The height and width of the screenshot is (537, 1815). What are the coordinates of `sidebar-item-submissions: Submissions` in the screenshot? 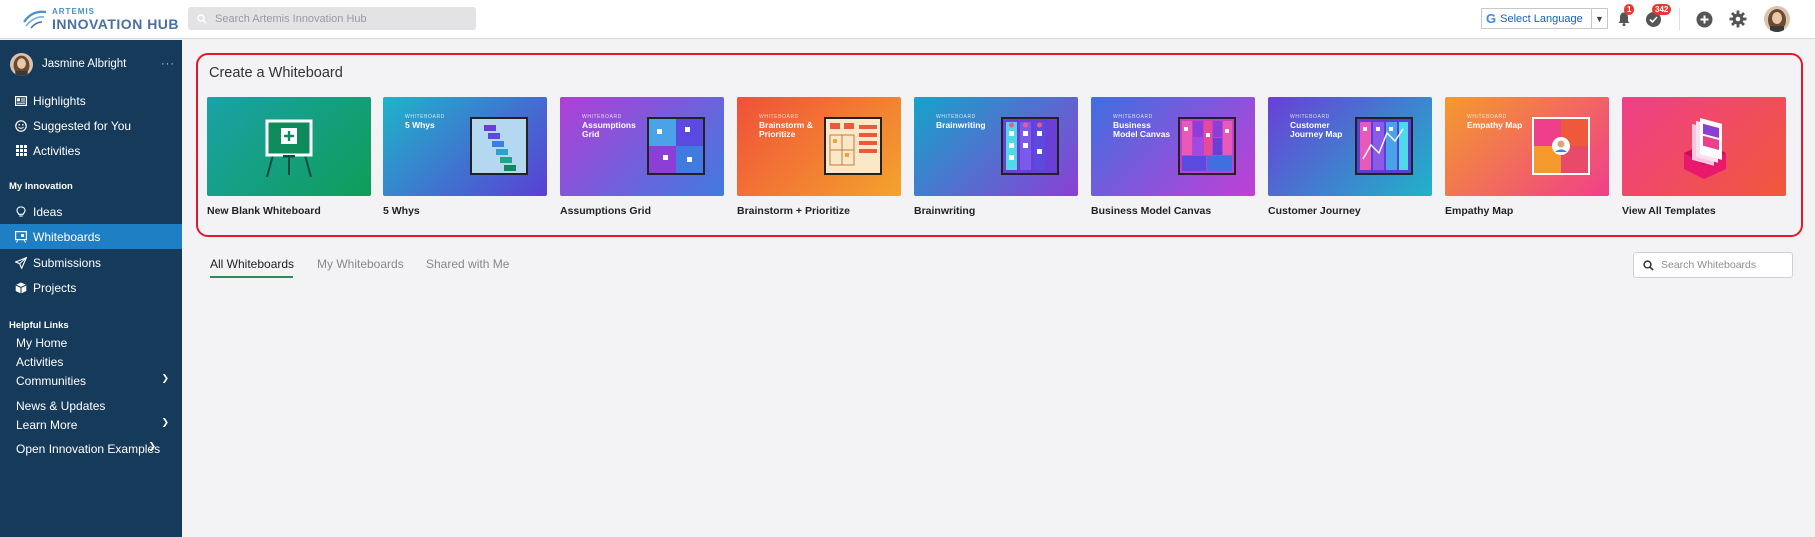 It's located at (91, 262).